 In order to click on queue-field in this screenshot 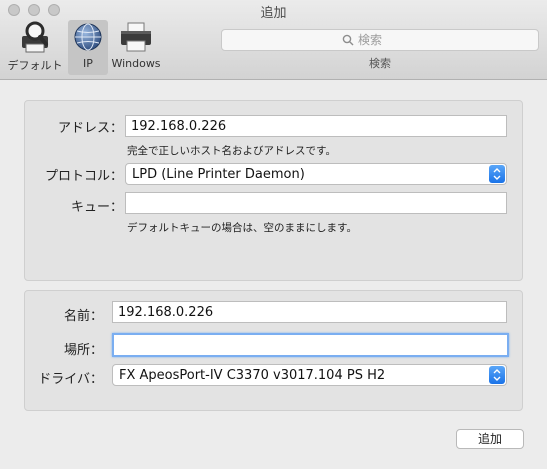, I will do `click(316, 203)`.